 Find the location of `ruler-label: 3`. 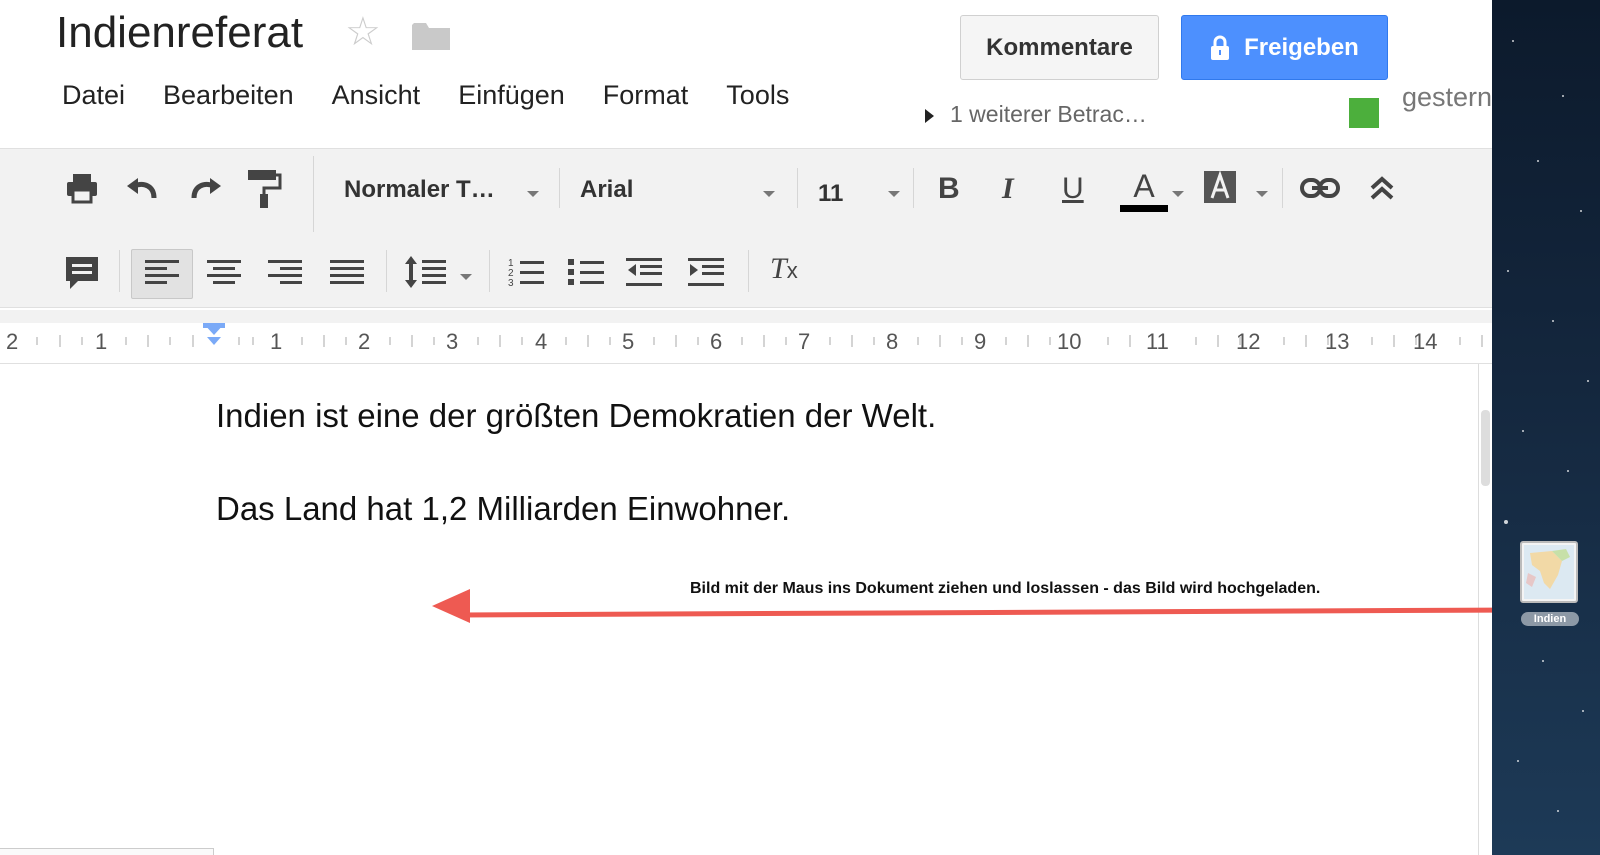

ruler-label: 3 is located at coordinates (452, 341).